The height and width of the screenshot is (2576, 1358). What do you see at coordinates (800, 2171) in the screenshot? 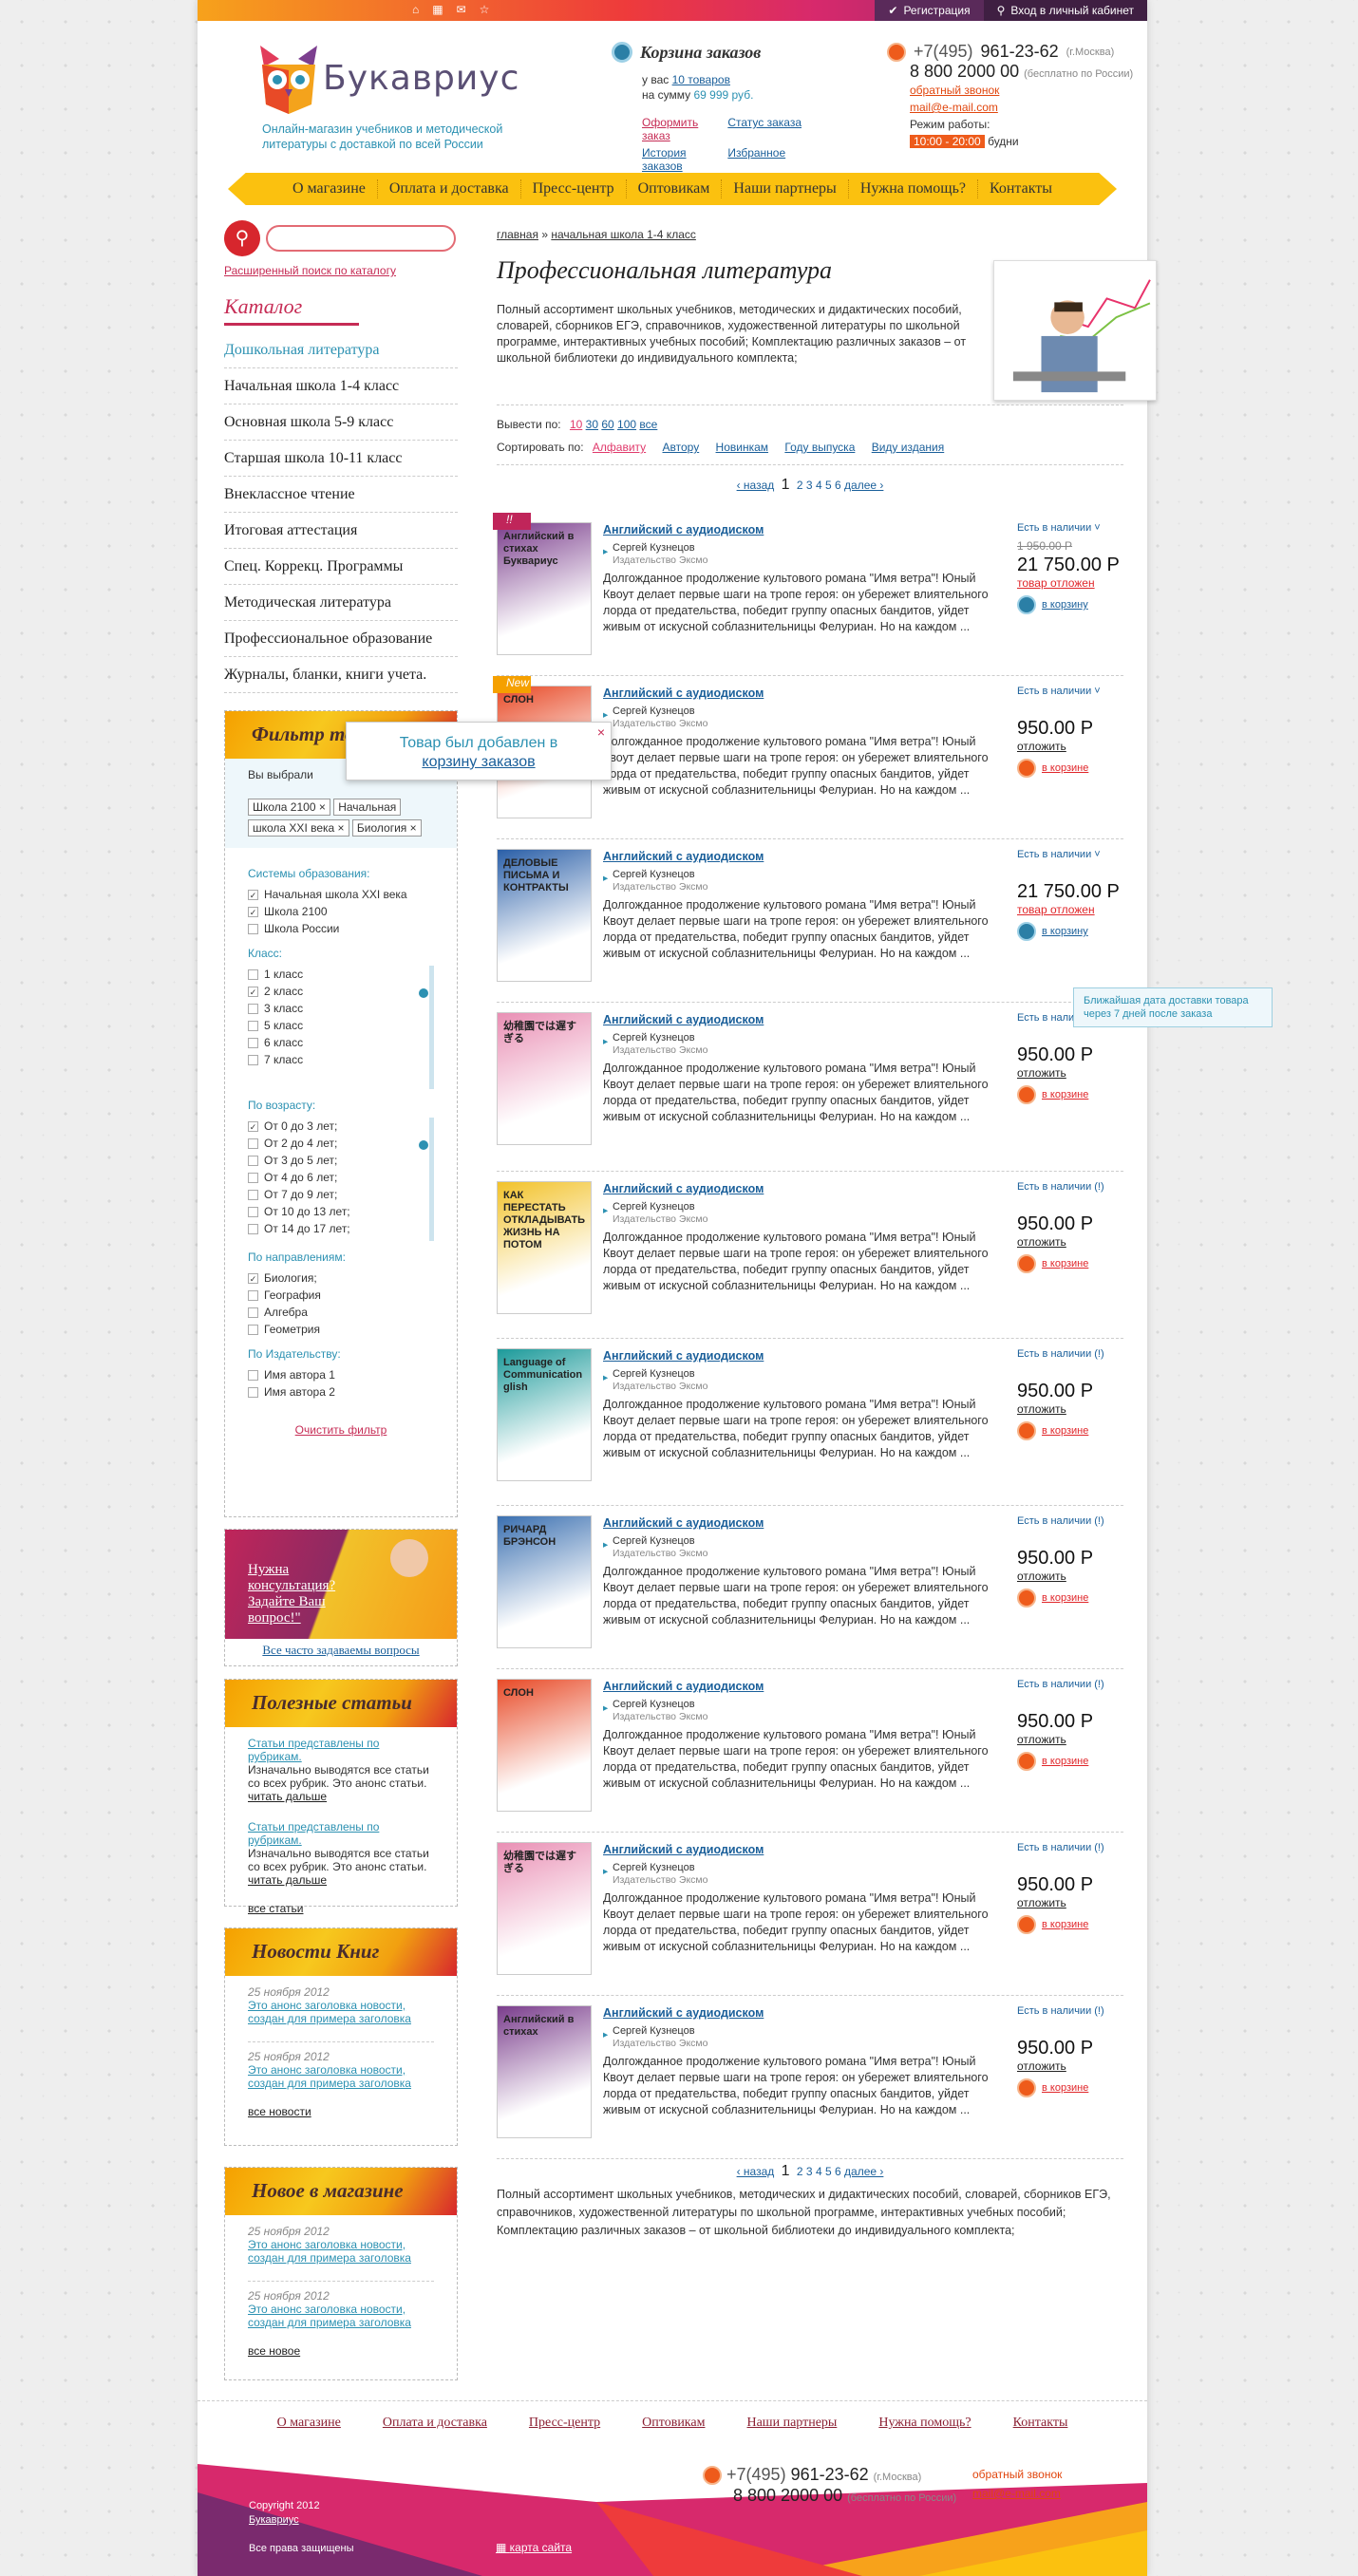
I see `pager-page: 2` at bounding box center [800, 2171].